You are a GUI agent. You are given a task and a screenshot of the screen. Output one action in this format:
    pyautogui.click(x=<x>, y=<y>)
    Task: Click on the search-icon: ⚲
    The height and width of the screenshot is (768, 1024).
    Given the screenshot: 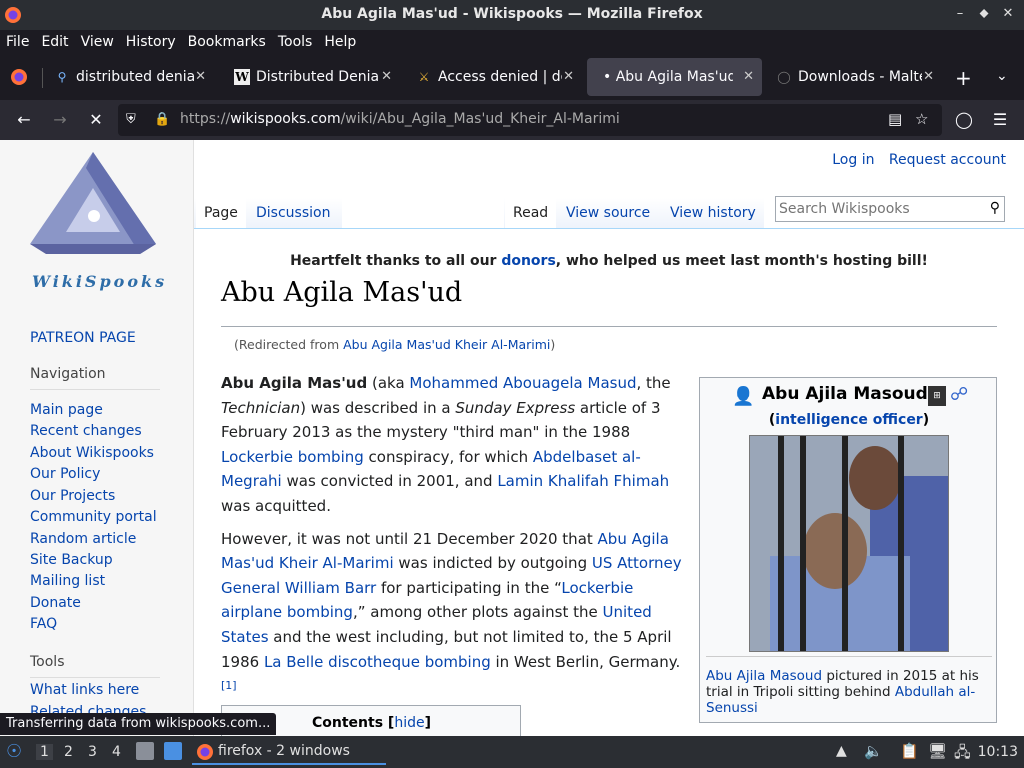 What is the action you would take?
    pyautogui.click(x=995, y=208)
    